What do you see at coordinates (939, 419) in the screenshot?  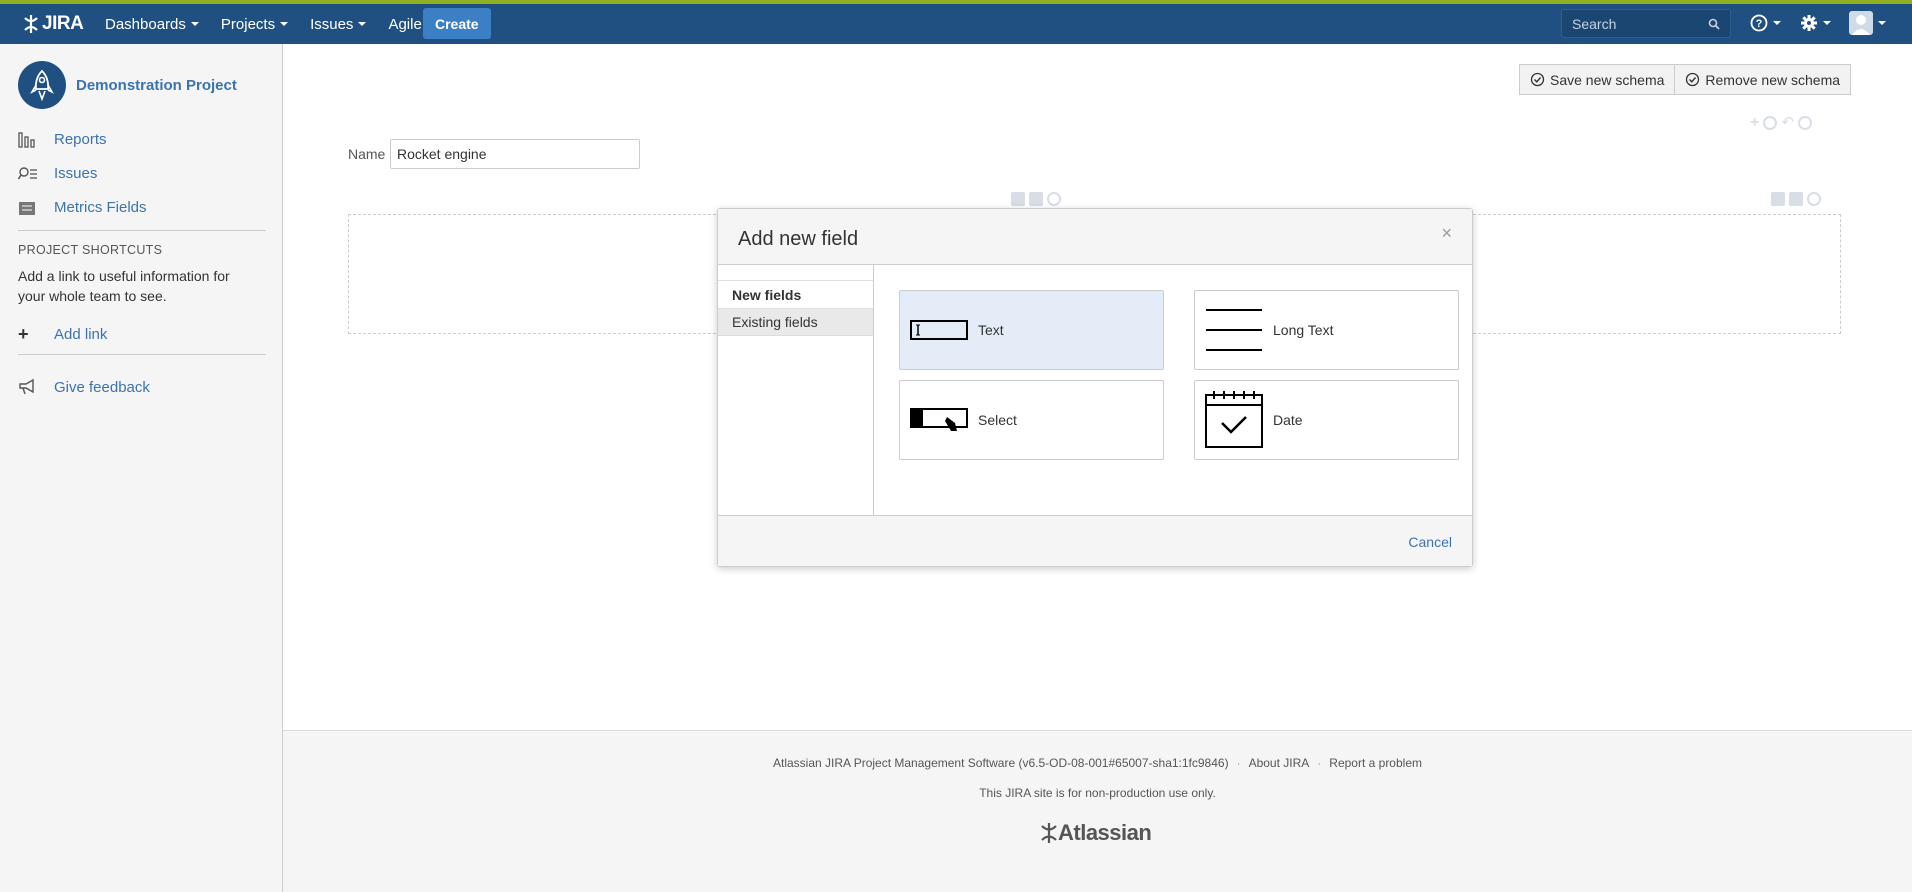 I see `select-field-icon` at bounding box center [939, 419].